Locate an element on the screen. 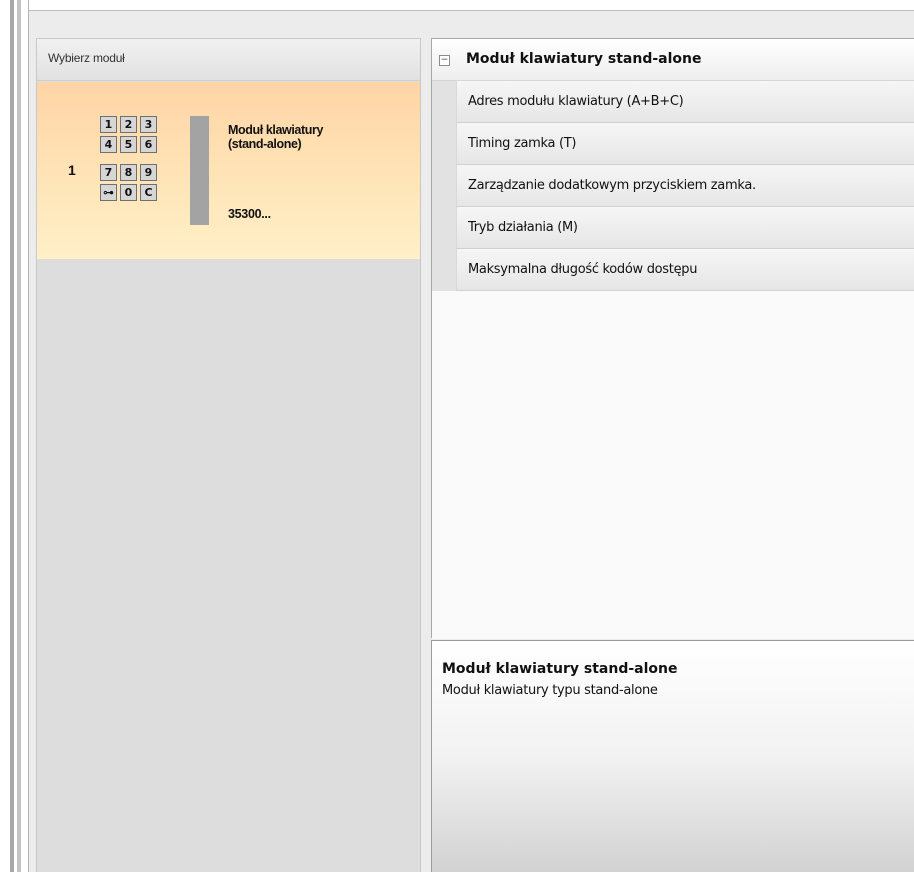 This screenshot has width=914, height=872. property-row-max-code-length: Maksymalna długość kodów dostępu is located at coordinates (685, 270).